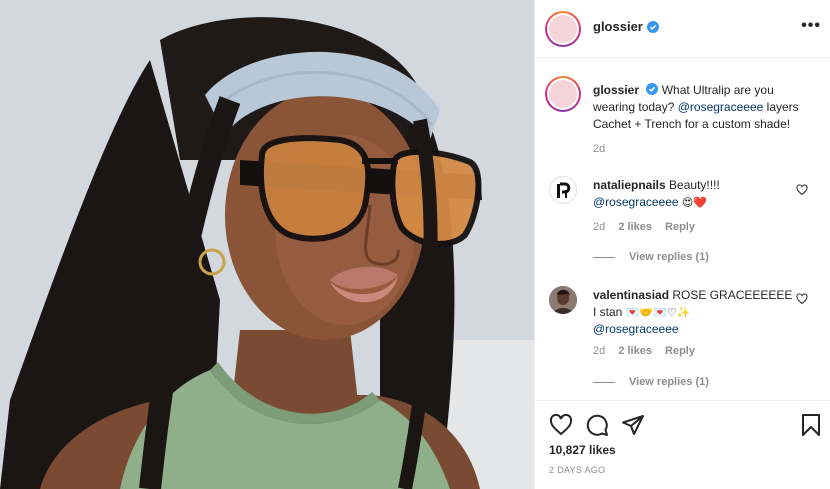 This screenshot has height=489, width=830. What do you see at coordinates (582, 450) in the screenshot?
I see `post-likes-count: 10,827 likes` at bounding box center [582, 450].